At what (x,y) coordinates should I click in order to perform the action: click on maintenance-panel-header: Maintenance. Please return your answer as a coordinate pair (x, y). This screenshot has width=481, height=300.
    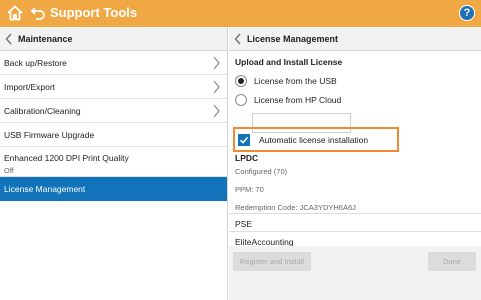
    Looking at the image, I should click on (113, 39).